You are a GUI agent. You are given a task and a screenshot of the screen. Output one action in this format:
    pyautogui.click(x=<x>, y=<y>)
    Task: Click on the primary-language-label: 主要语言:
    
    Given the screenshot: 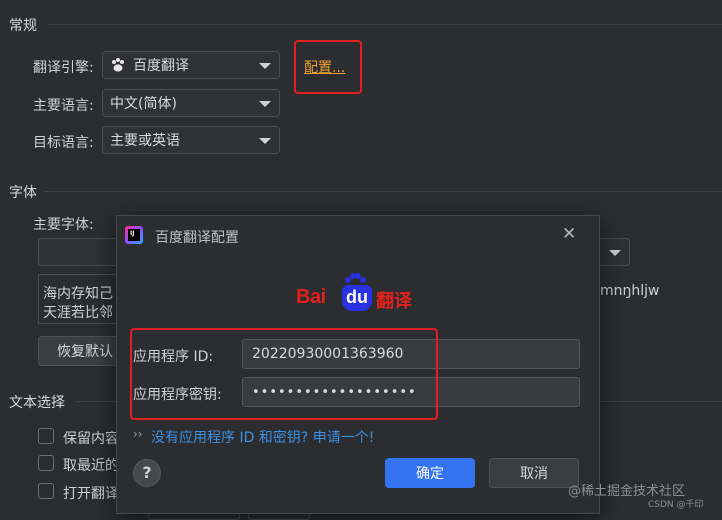 What is the action you would take?
    pyautogui.click(x=63, y=106)
    